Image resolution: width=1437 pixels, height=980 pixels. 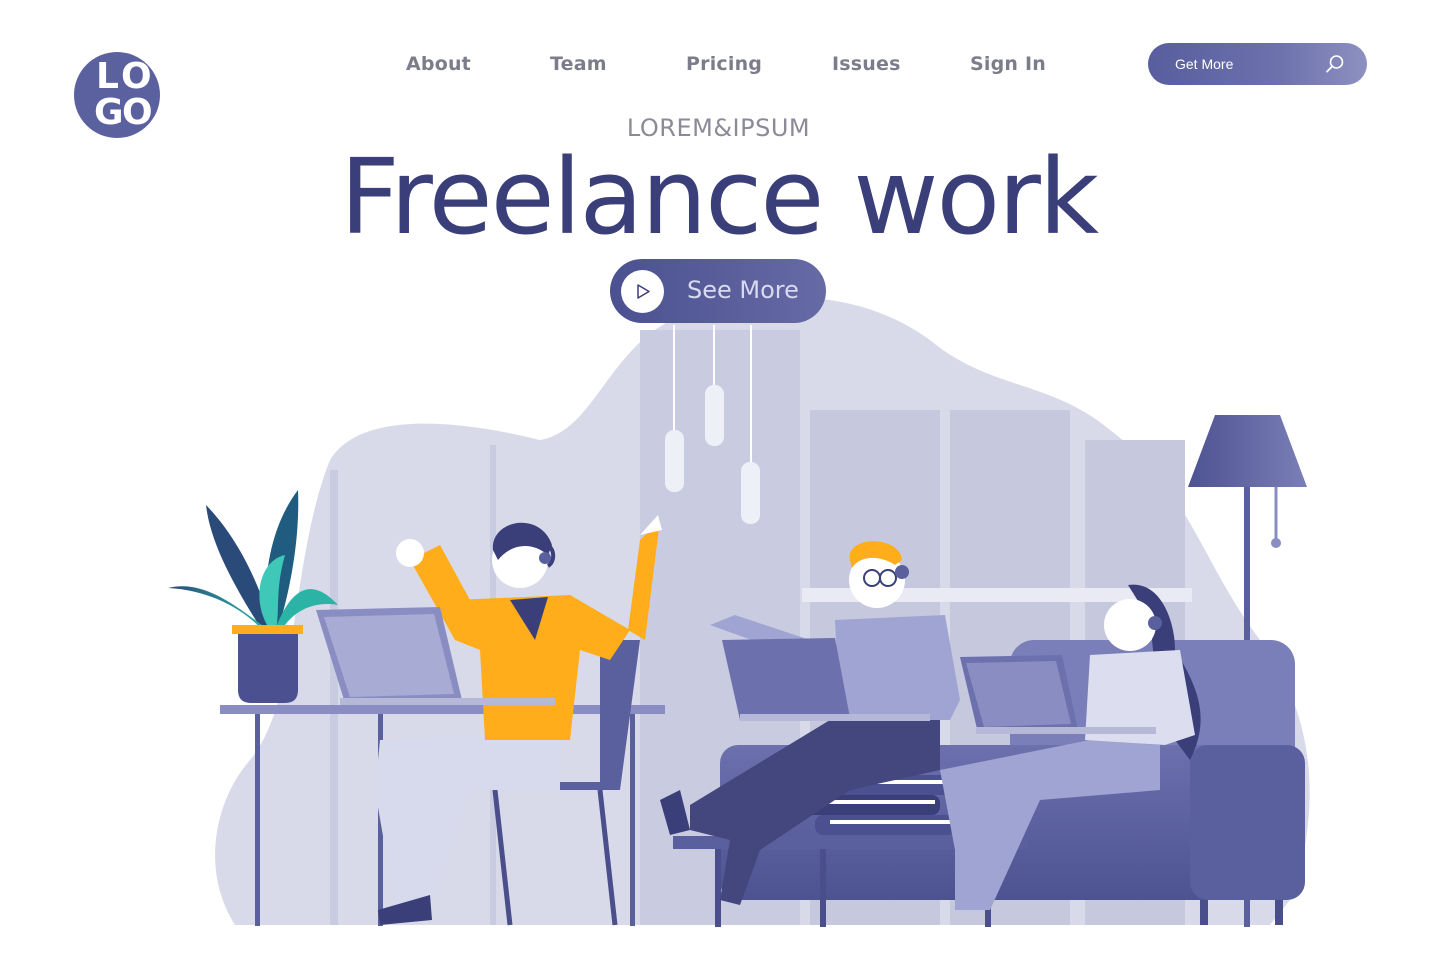 What do you see at coordinates (1130, 625) in the screenshot?
I see `woman-head` at bounding box center [1130, 625].